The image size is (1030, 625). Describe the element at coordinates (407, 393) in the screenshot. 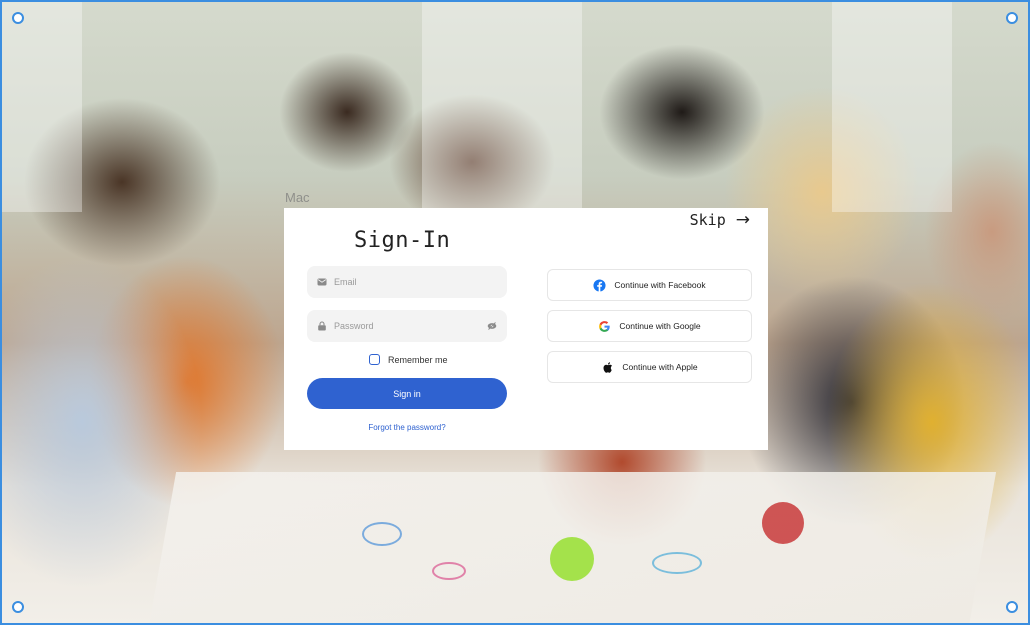

I see `signin-button: Sign in` at that location.